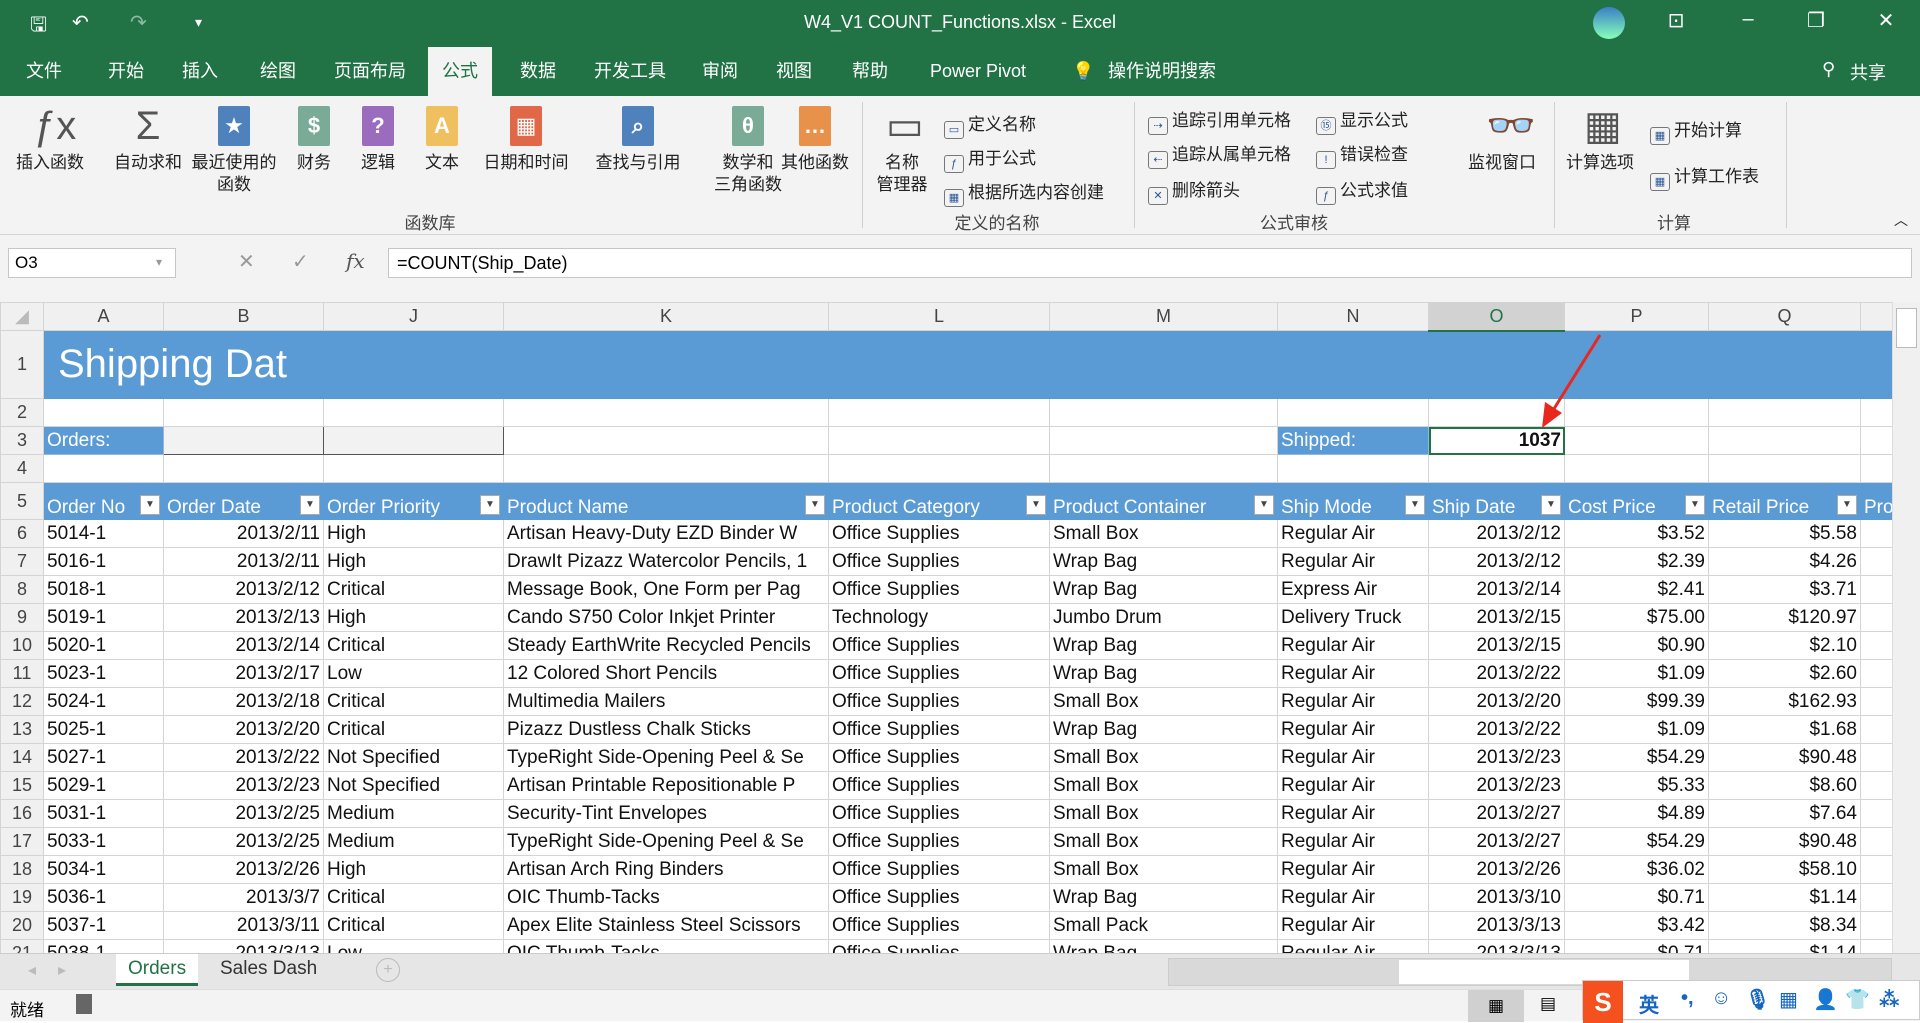 Image resolution: width=1920 pixels, height=1023 pixels. Describe the element at coordinates (1748, 19) in the screenshot. I see `minimize-icon: –` at that location.